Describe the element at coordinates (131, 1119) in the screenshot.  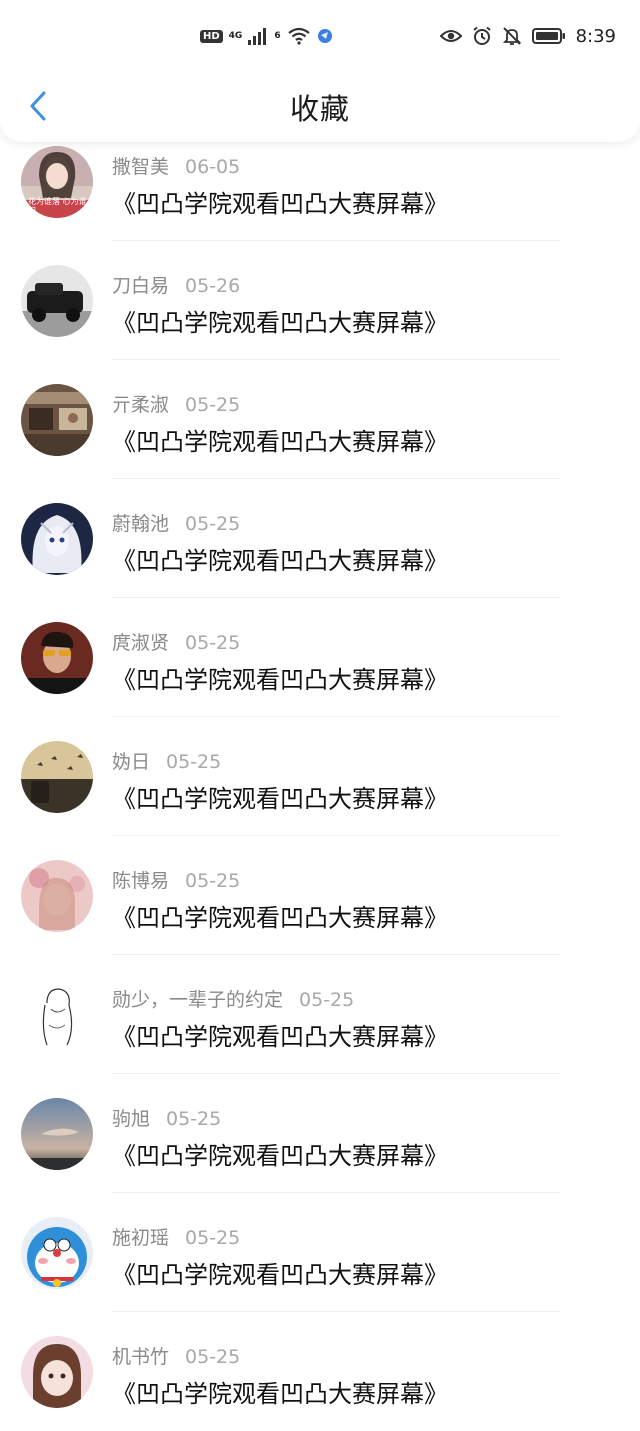
I see `user-name: 驹旭` at that location.